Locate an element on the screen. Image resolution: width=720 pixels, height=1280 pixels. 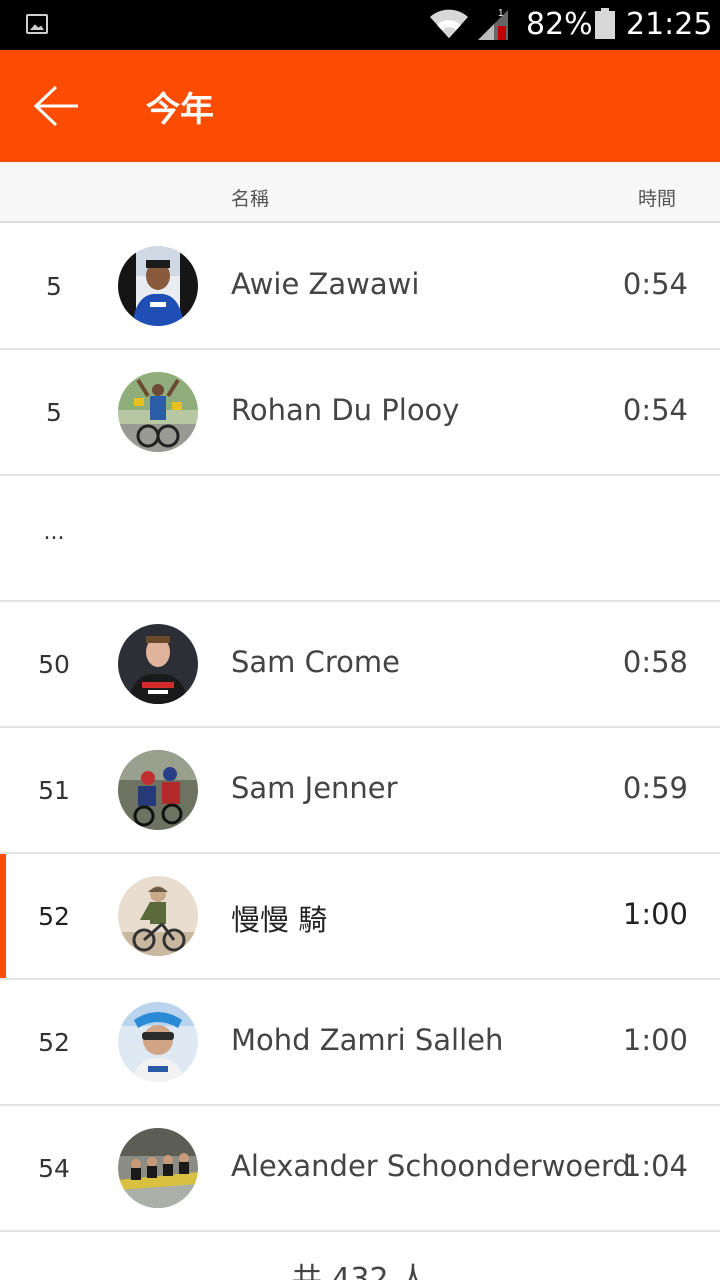
leaderboard-row-current-user: 52 慢慢 騎 1:00 is located at coordinates (360, 917).